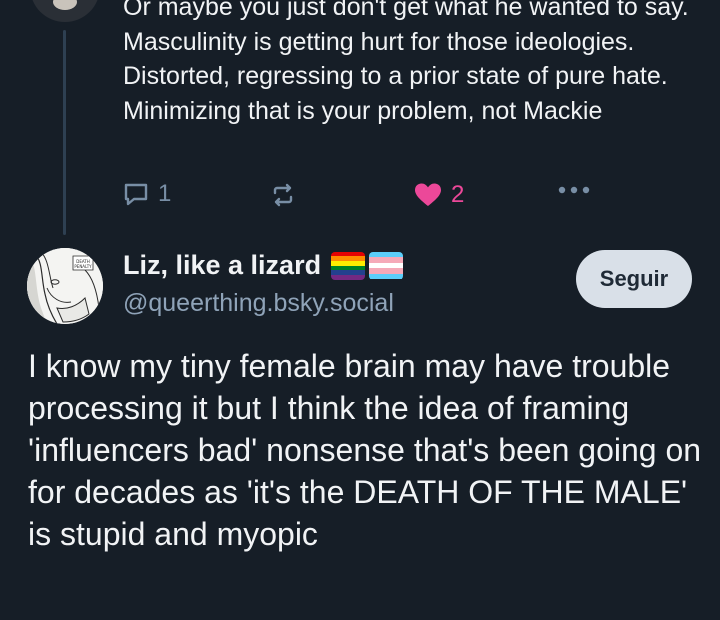 This screenshot has width=720, height=620. Describe the element at coordinates (348, 265) in the screenshot. I see `rainbow-pride-flag-icon` at that location.